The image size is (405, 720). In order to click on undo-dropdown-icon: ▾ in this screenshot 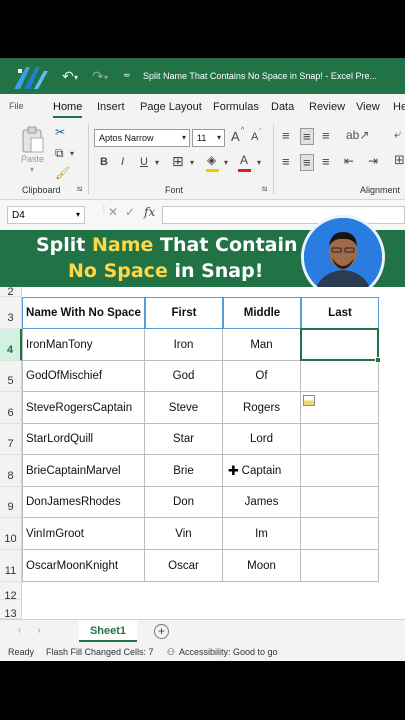, I will do `click(76, 77)`.